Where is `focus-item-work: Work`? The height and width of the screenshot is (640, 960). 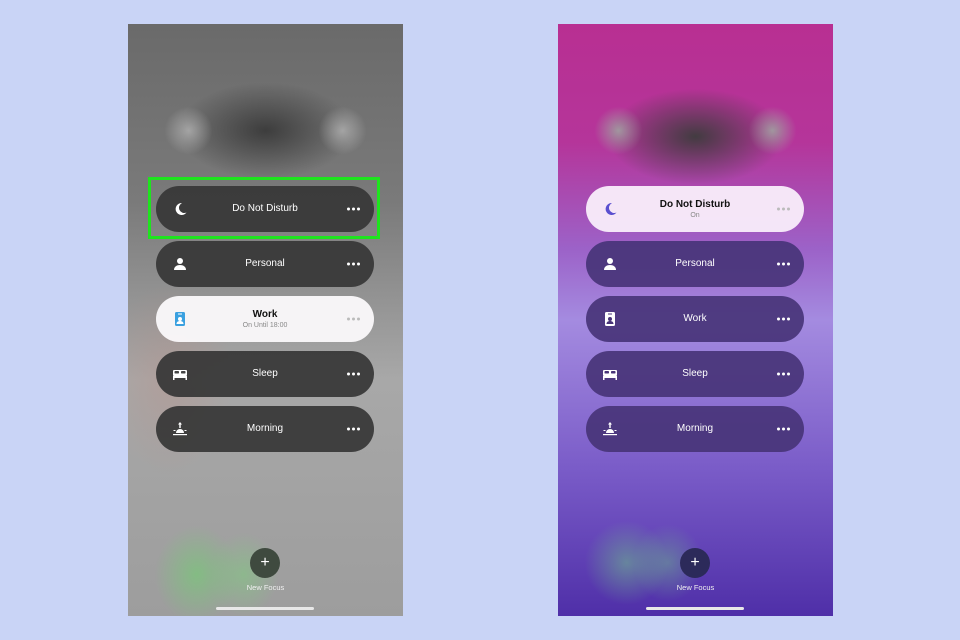
focus-item-work: Work is located at coordinates (695, 319).